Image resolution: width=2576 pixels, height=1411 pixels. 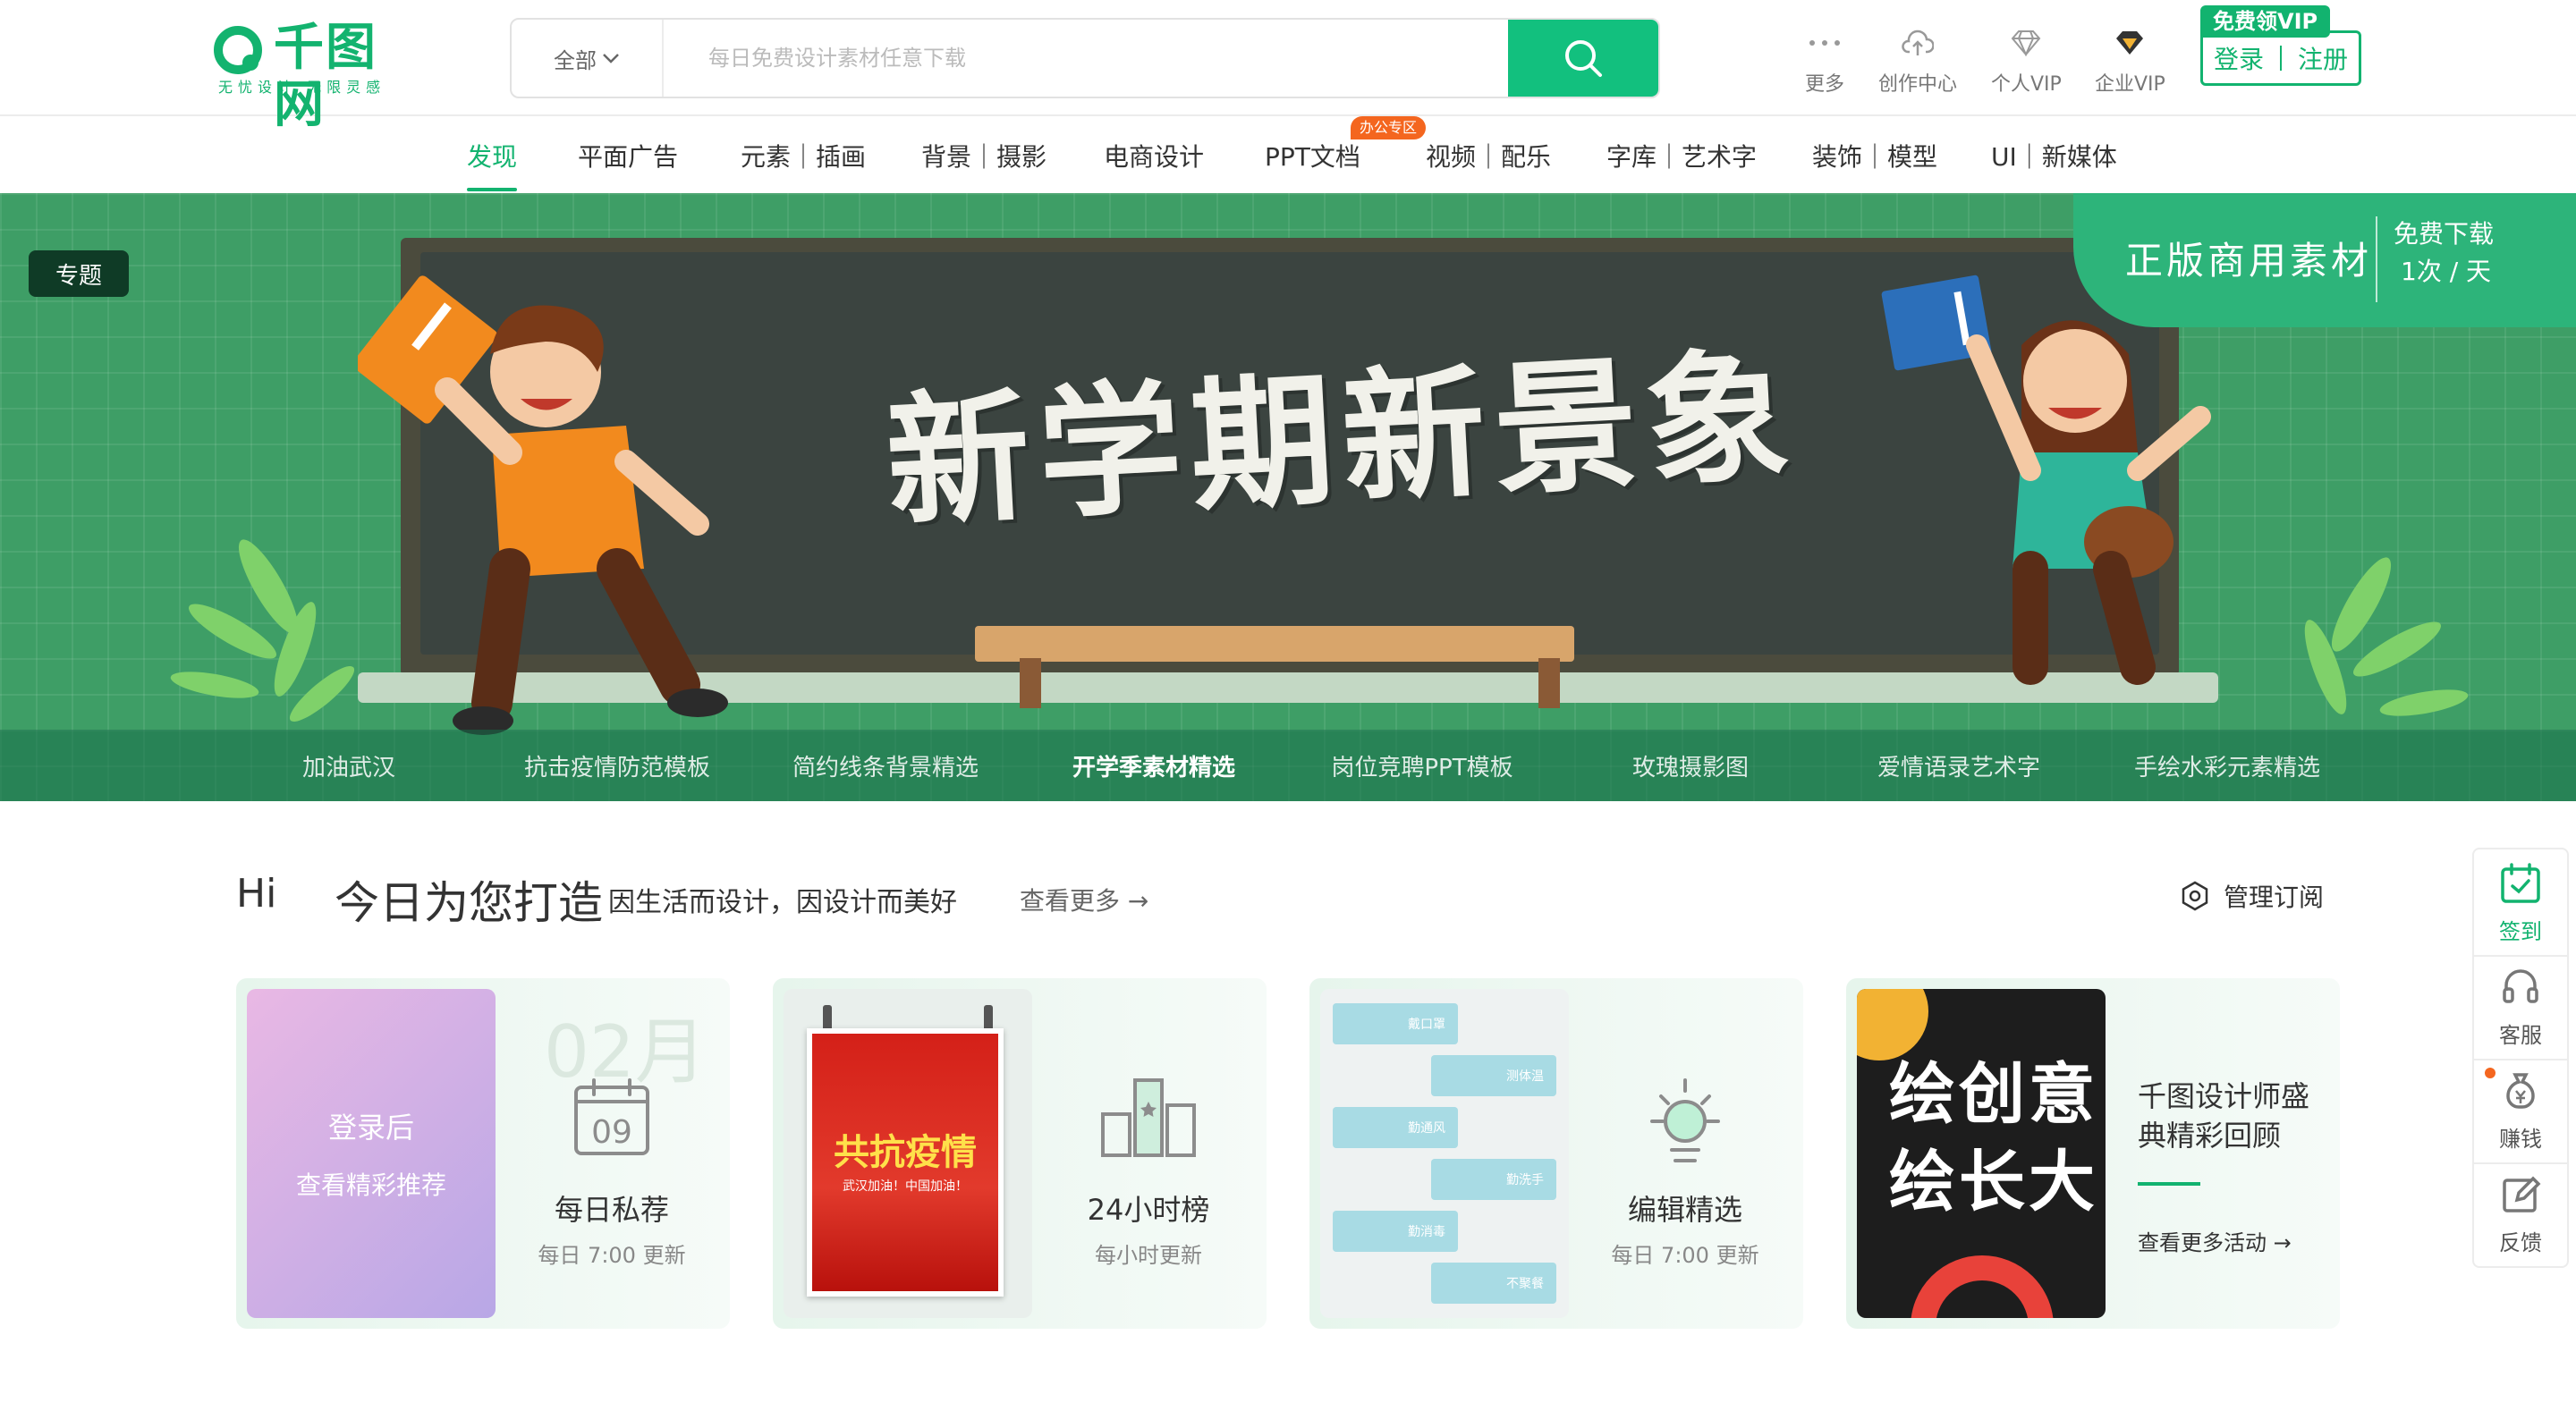 What do you see at coordinates (2215, 1240) in the screenshot?
I see `event-more-link: 查看更多活动 →` at bounding box center [2215, 1240].